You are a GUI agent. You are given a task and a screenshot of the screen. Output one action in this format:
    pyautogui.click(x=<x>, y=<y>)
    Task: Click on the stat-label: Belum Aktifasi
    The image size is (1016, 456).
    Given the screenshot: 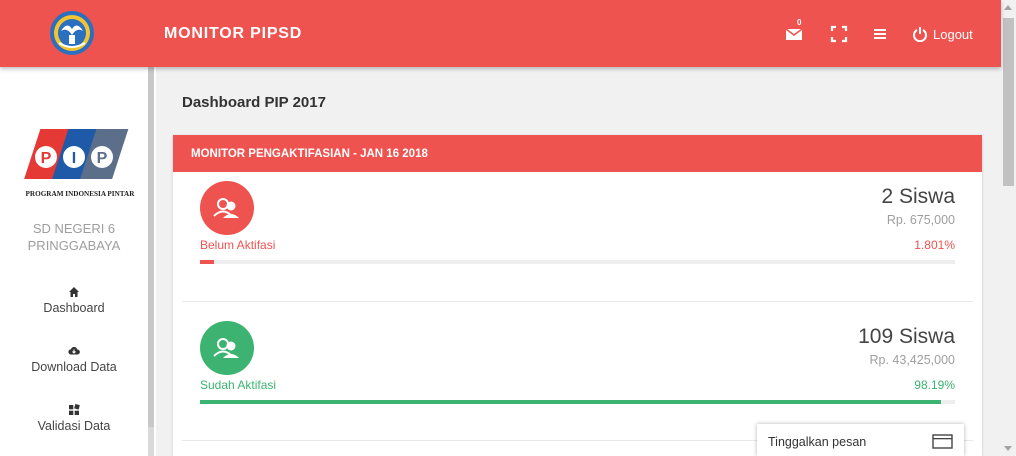 What is the action you would take?
    pyautogui.click(x=238, y=245)
    